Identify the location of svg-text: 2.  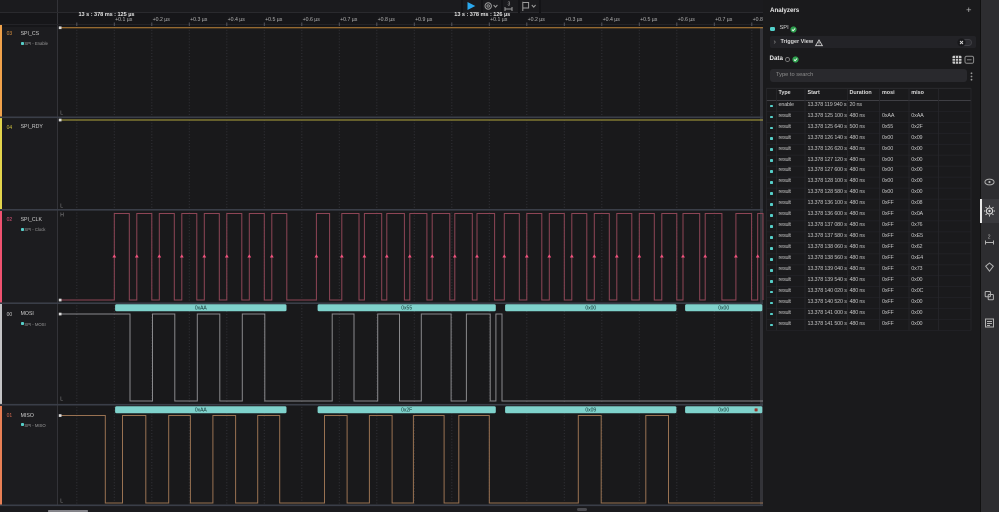
(989, 238).